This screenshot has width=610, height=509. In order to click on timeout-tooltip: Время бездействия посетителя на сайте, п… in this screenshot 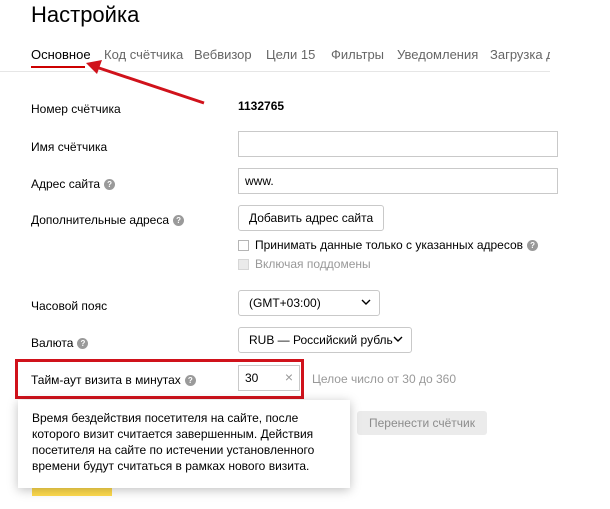, I will do `click(184, 444)`.